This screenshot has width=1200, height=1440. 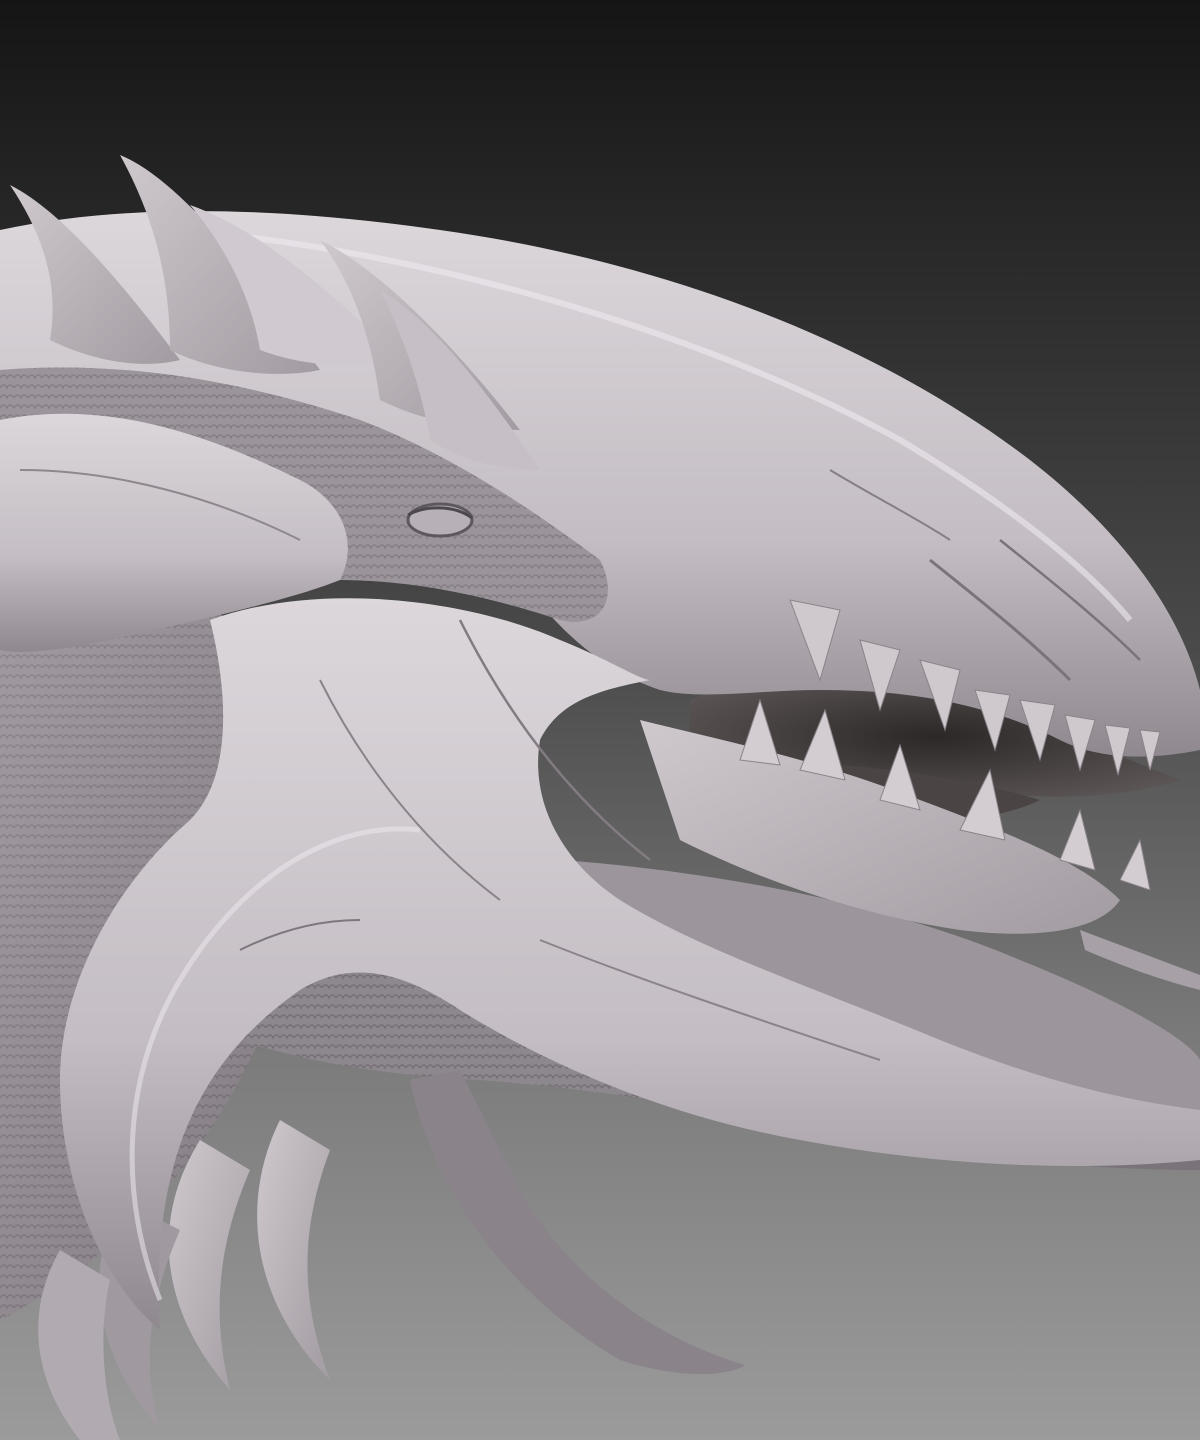 I want to click on eye, so click(x=440, y=520).